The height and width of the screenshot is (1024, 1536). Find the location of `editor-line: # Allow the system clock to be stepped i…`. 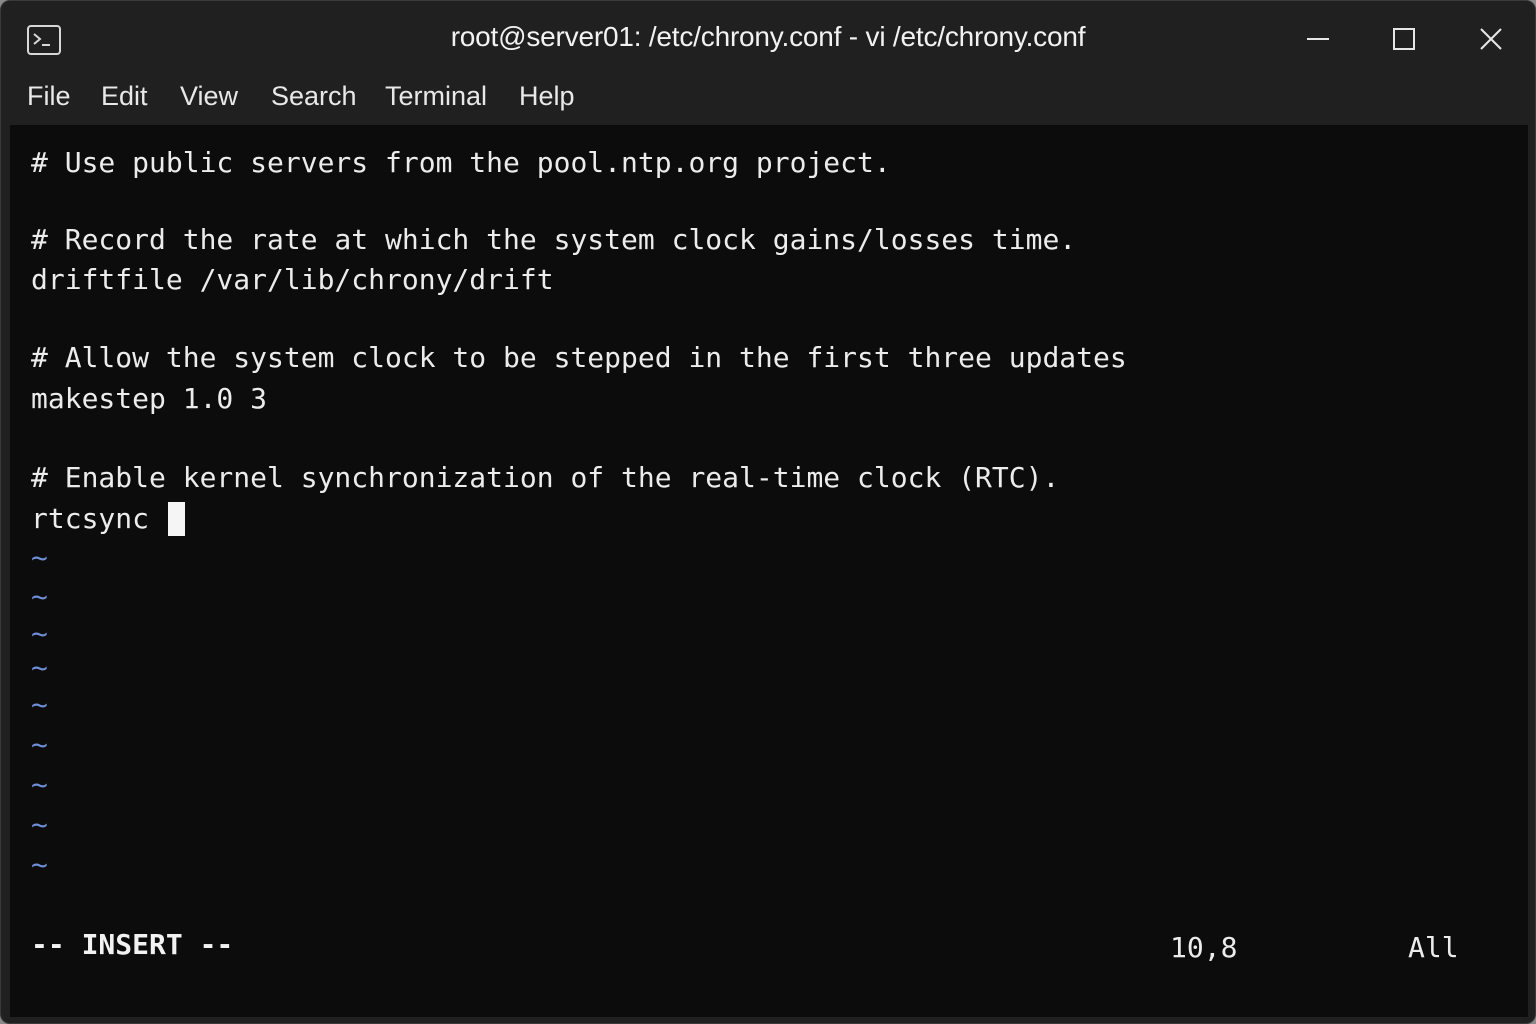

editor-line: # Allow the system clock to be stepped i… is located at coordinates (579, 357).